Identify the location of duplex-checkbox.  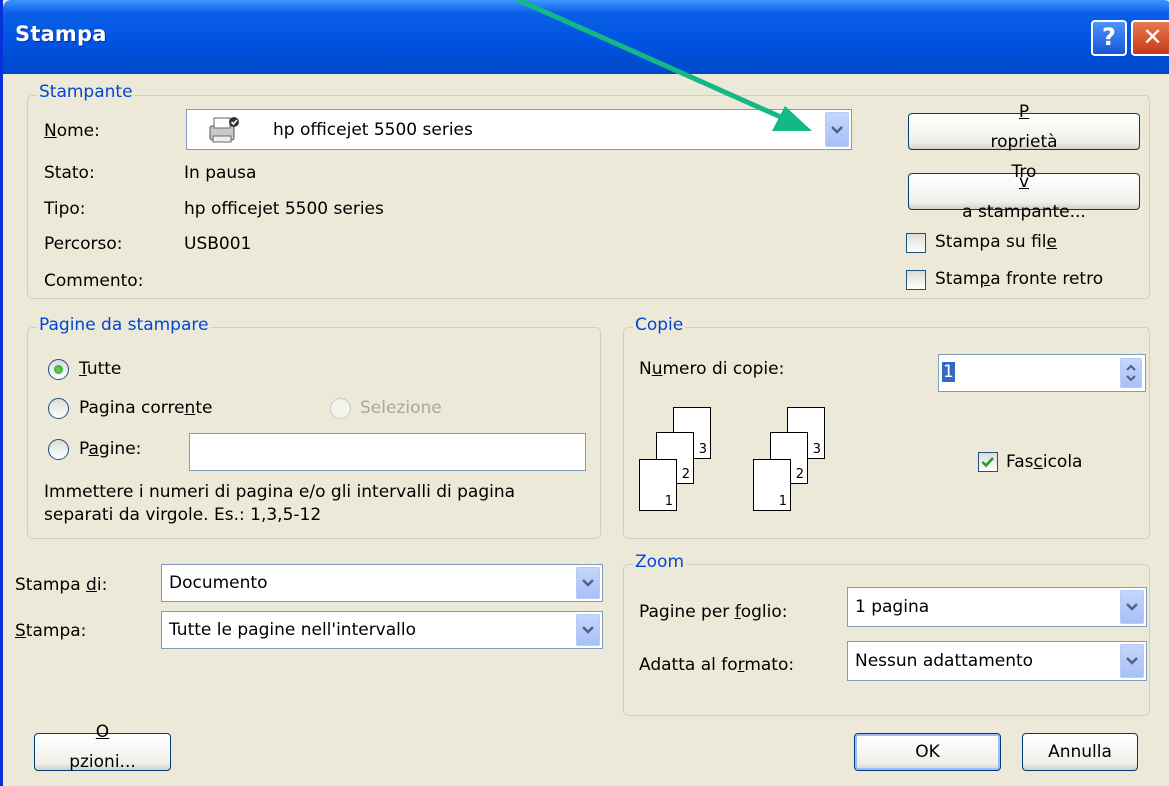
(916, 280).